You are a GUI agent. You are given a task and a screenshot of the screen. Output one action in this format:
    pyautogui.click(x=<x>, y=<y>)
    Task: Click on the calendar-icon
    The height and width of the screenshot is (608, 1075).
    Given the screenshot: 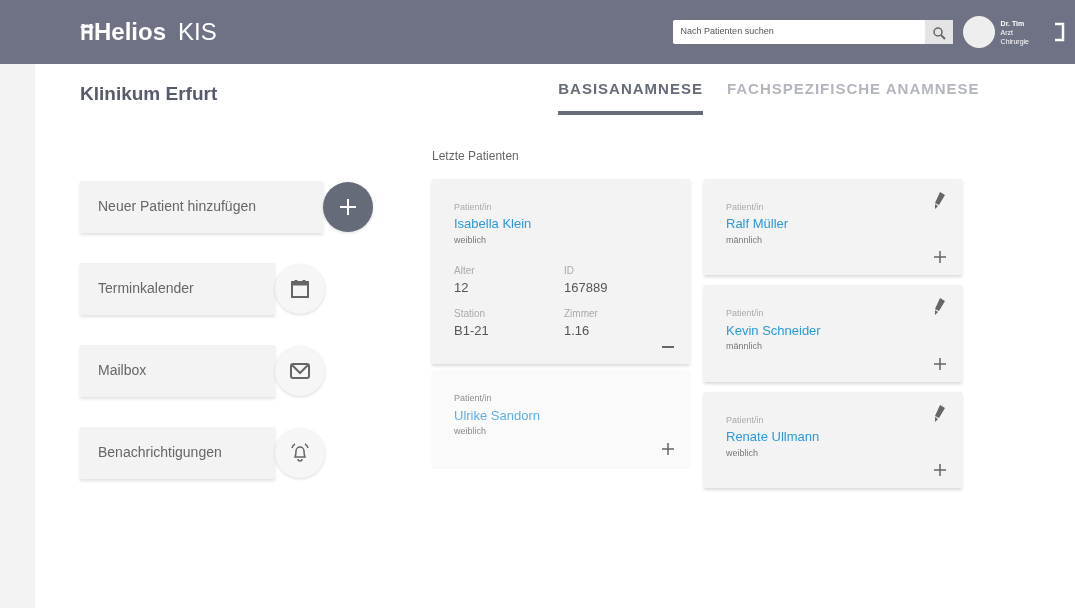 What is the action you would take?
    pyautogui.click(x=300, y=288)
    